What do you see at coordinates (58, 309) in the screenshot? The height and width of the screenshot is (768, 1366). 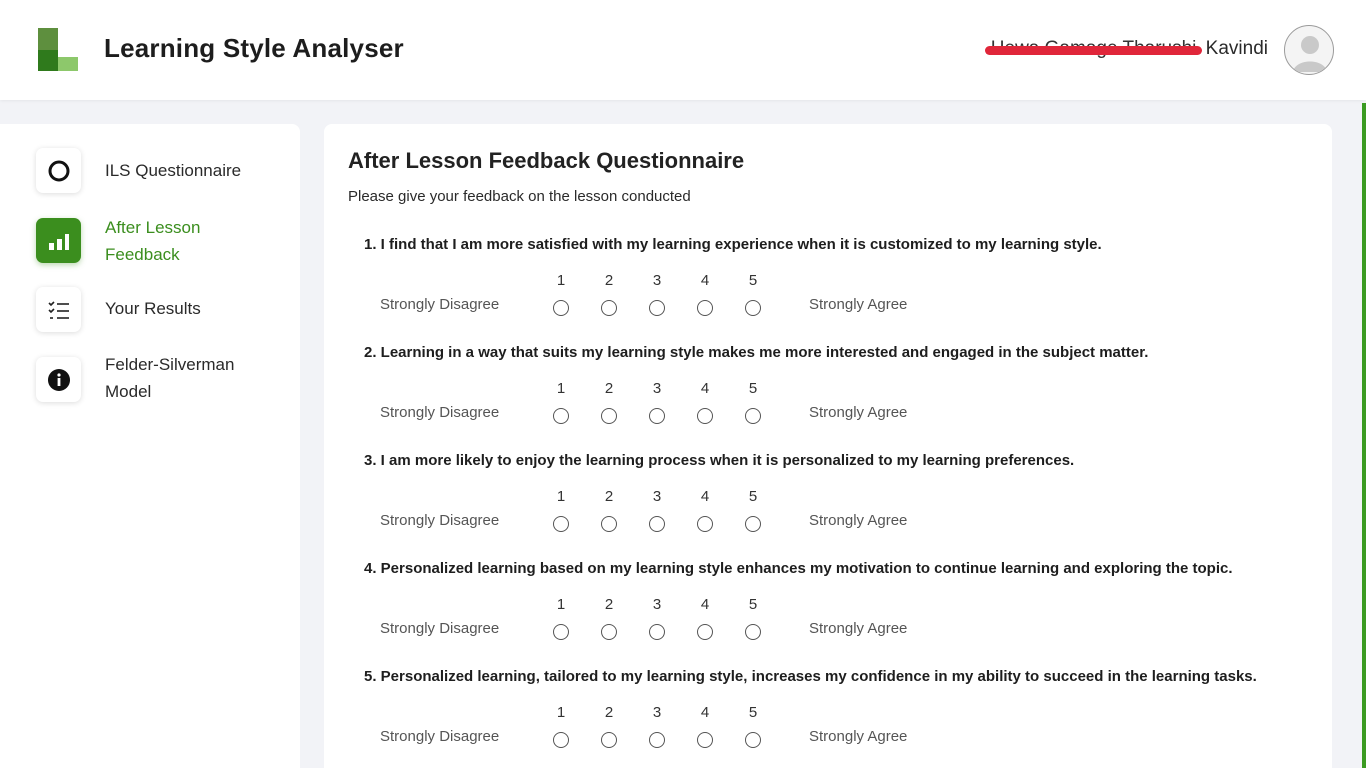 I see `checklist-icon` at bounding box center [58, 309].